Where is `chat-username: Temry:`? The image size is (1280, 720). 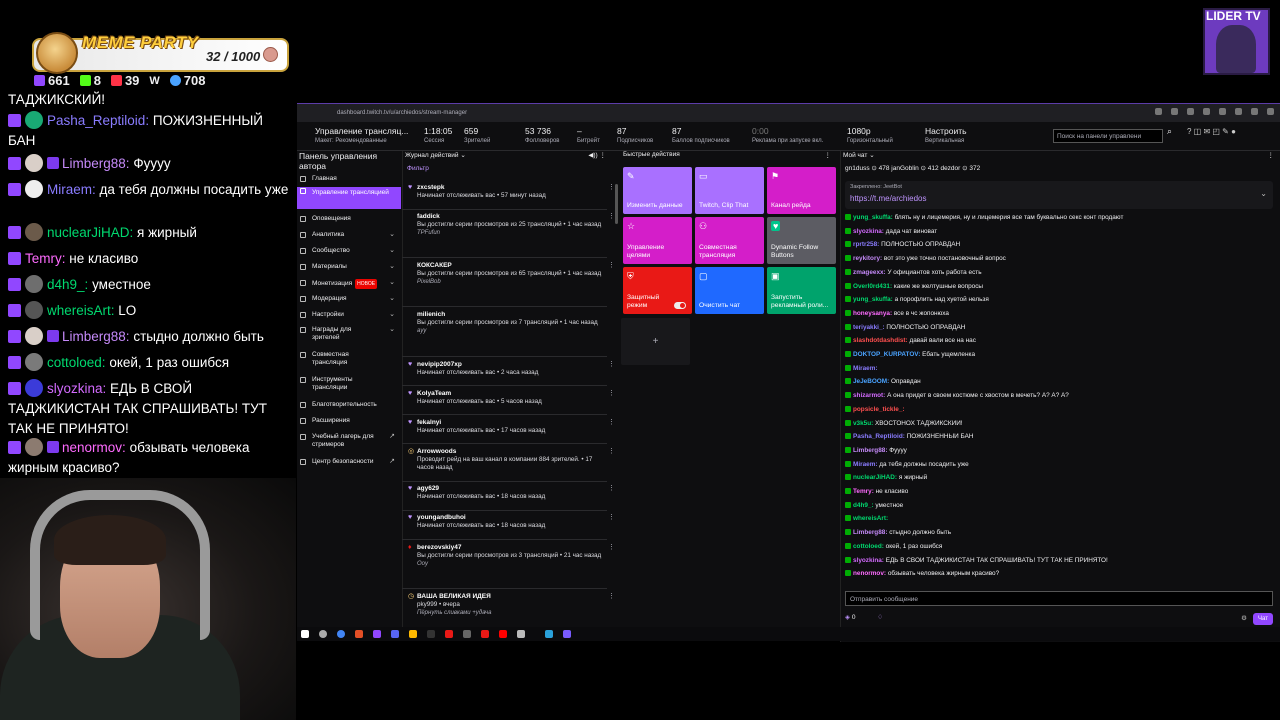
chat-username: Temry: is located at coordinates (863, 491).